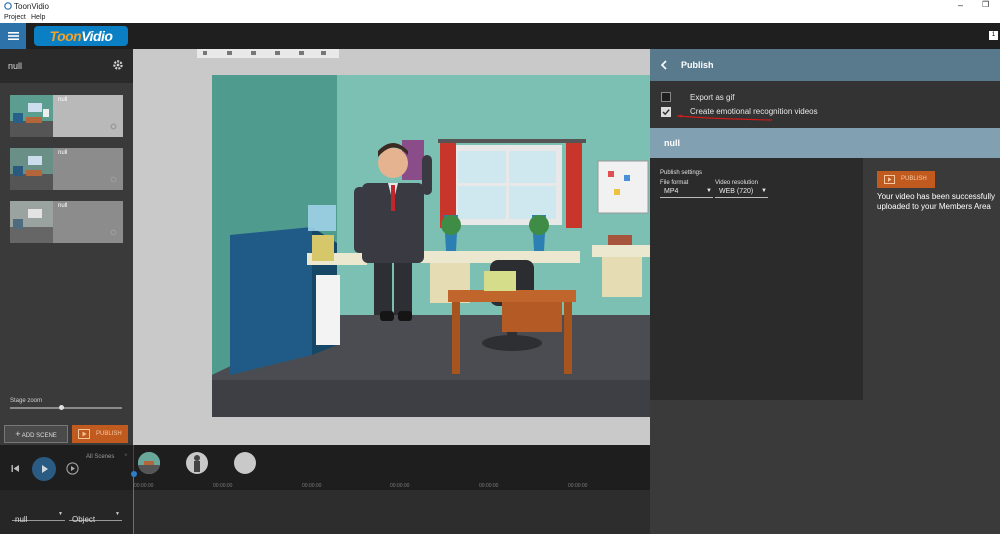 The height and width of the screenshot is (534, 1000). I want to click on menu-item-help: Help, so click(38, 17).